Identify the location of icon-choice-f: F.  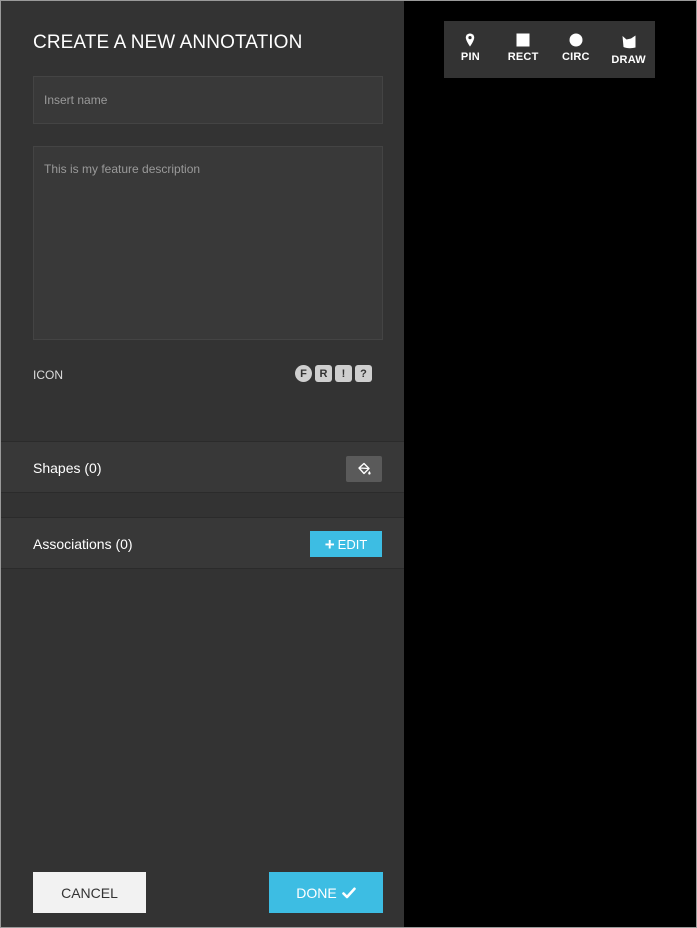
(303, 373).